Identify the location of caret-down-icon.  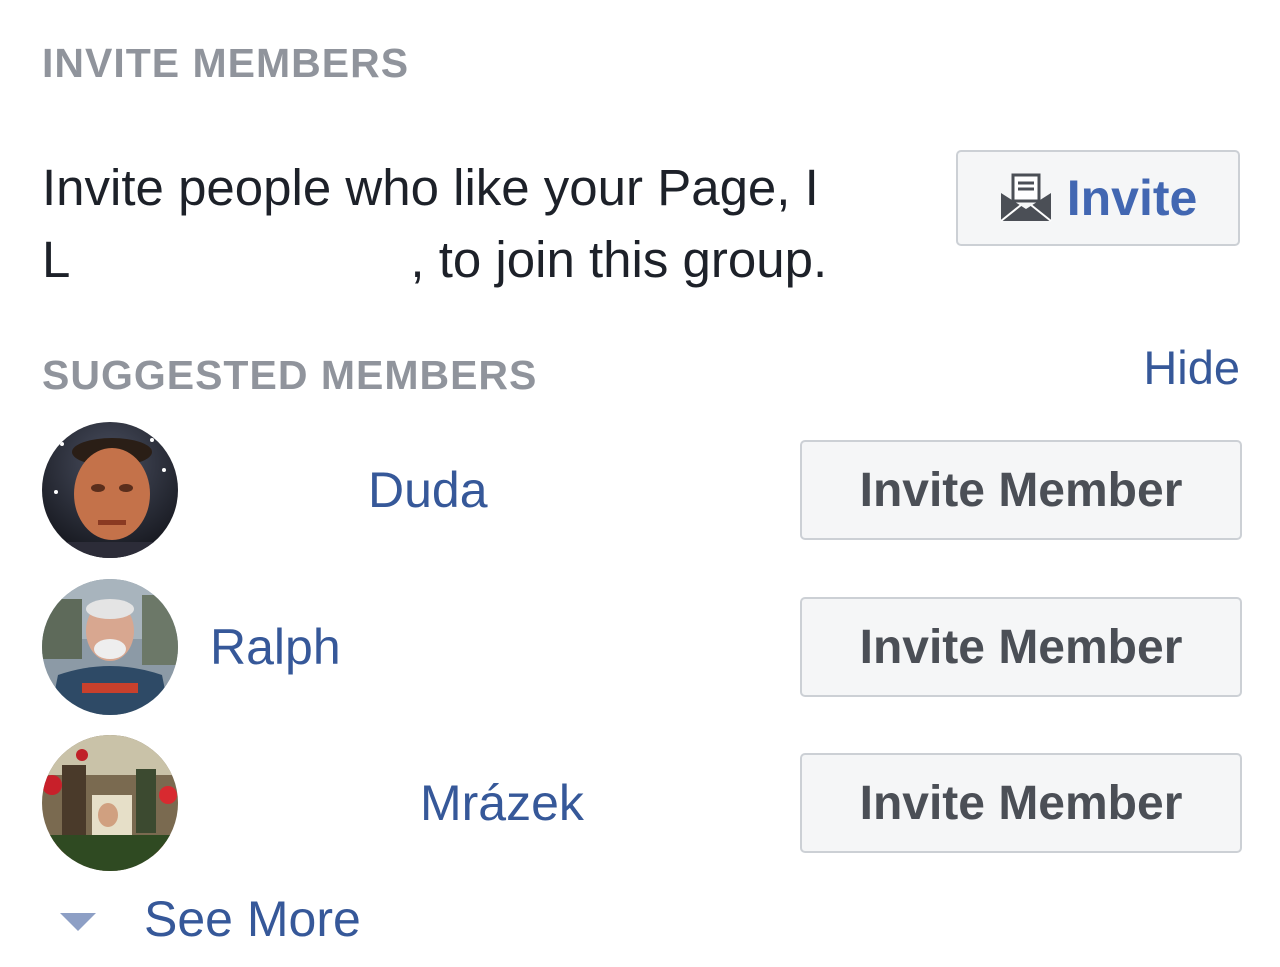
(78, 922).